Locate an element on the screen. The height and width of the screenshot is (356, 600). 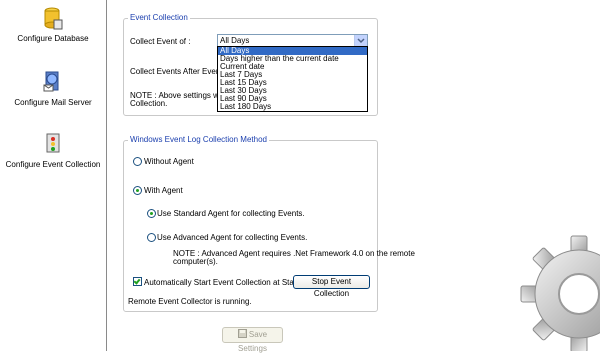
without-agent-radio is located at coordinates (137, 161).